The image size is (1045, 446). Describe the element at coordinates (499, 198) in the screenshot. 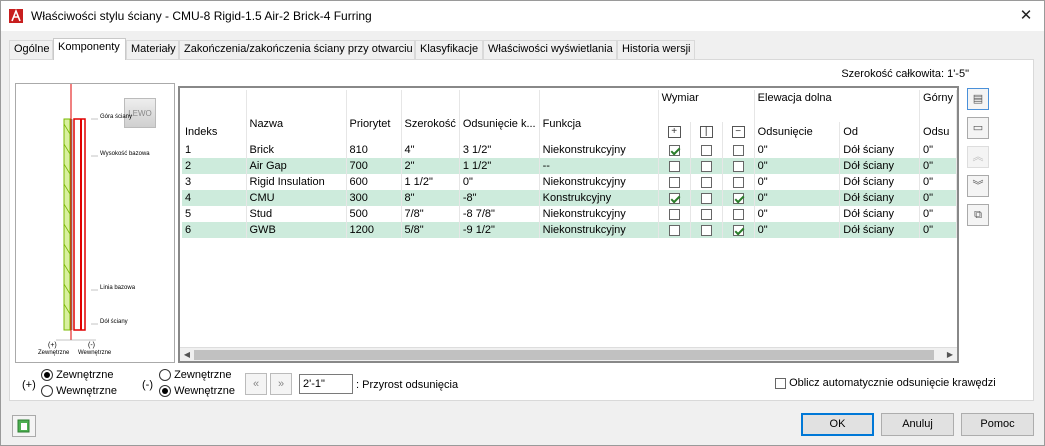

I see `cell-offset: -8"` at that location.